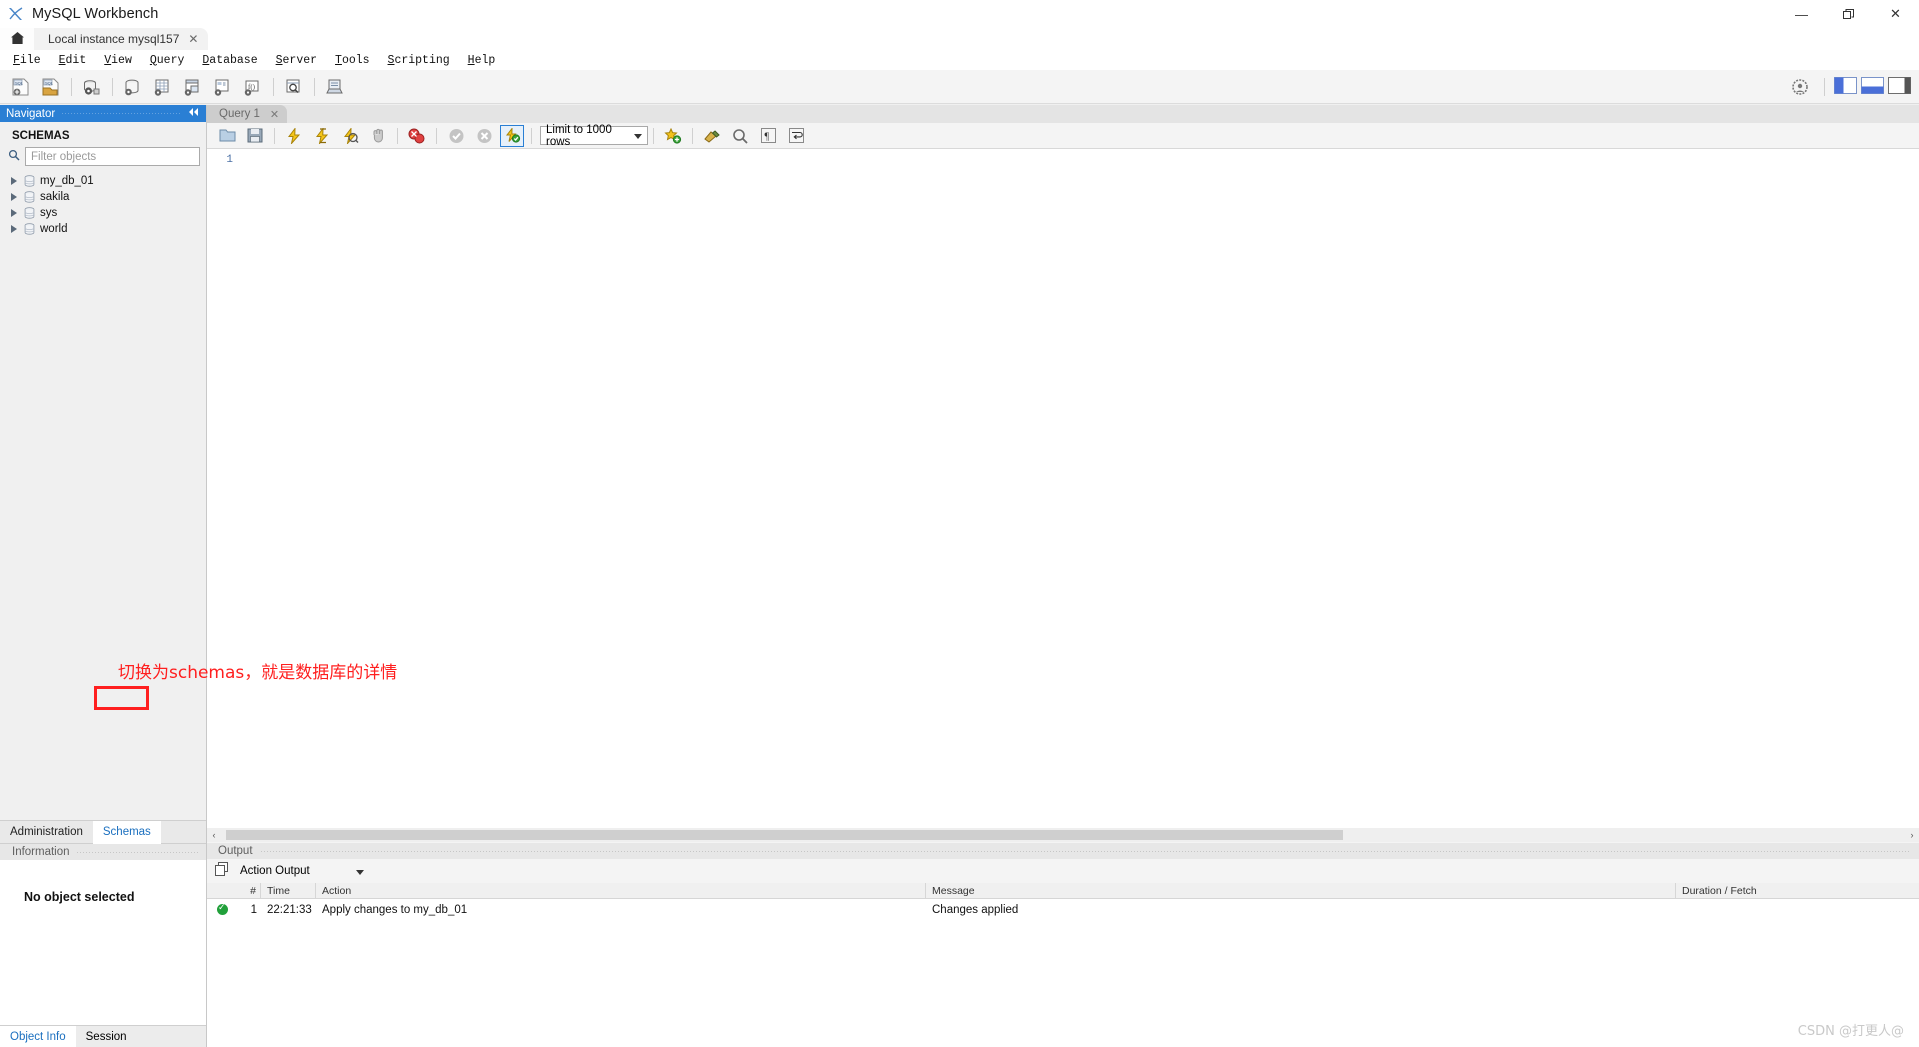 Image resolution: width=1919 pixels, height=1047 pixels. I want to click on manage-connections-icon, so click(133, 87).